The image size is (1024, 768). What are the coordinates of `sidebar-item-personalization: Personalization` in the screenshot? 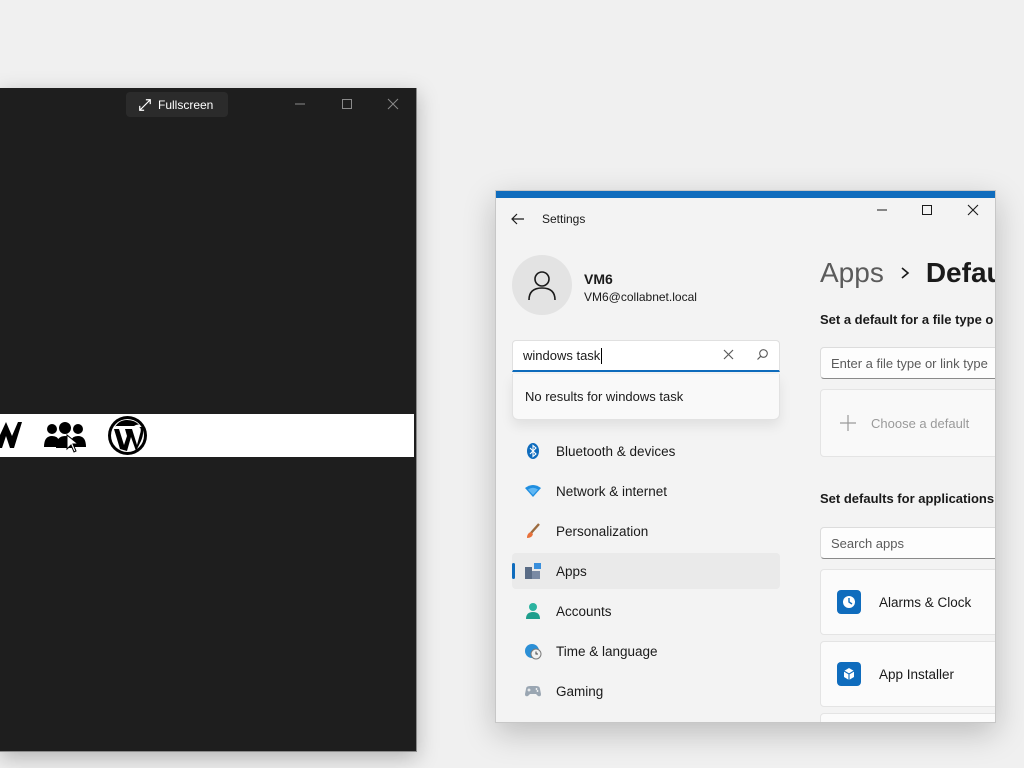 It's located at (646, 531).